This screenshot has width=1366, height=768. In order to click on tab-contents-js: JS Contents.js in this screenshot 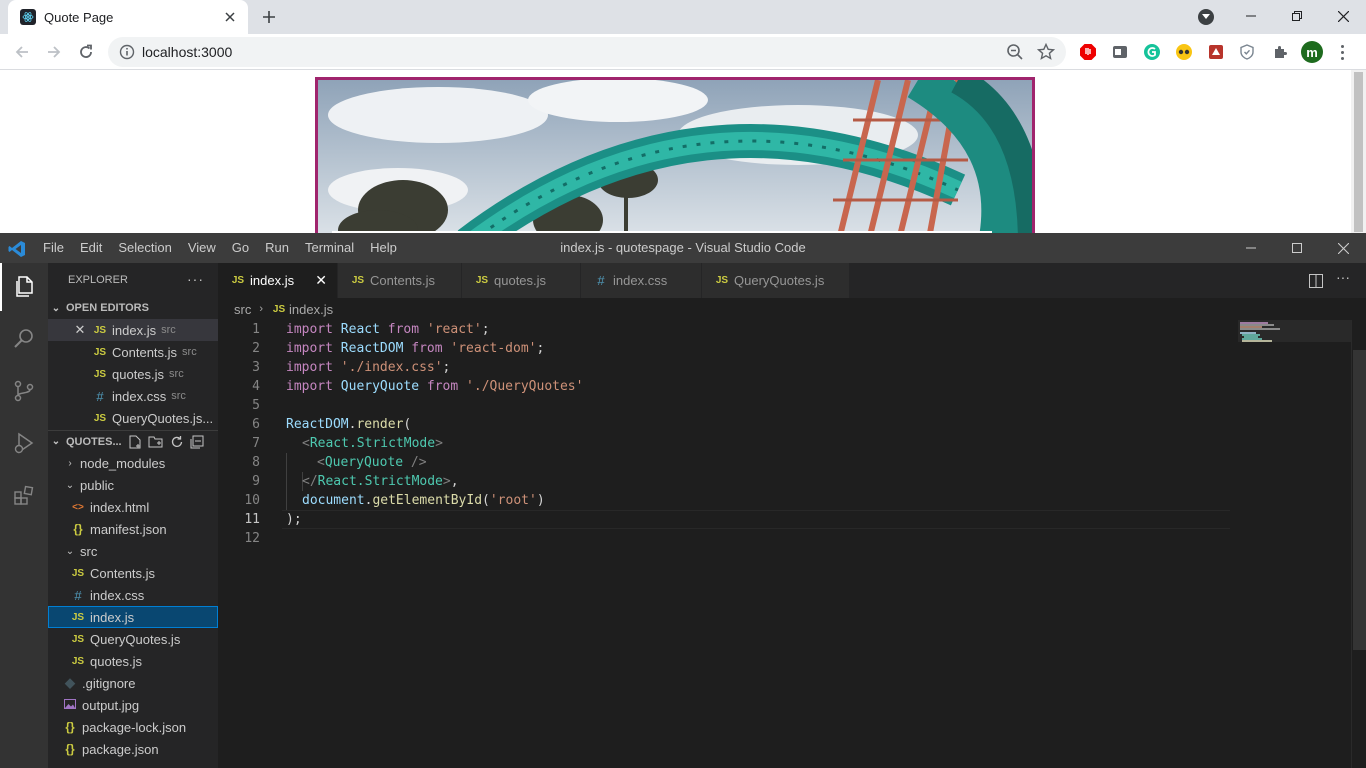, I will do `click(400, 280)`.